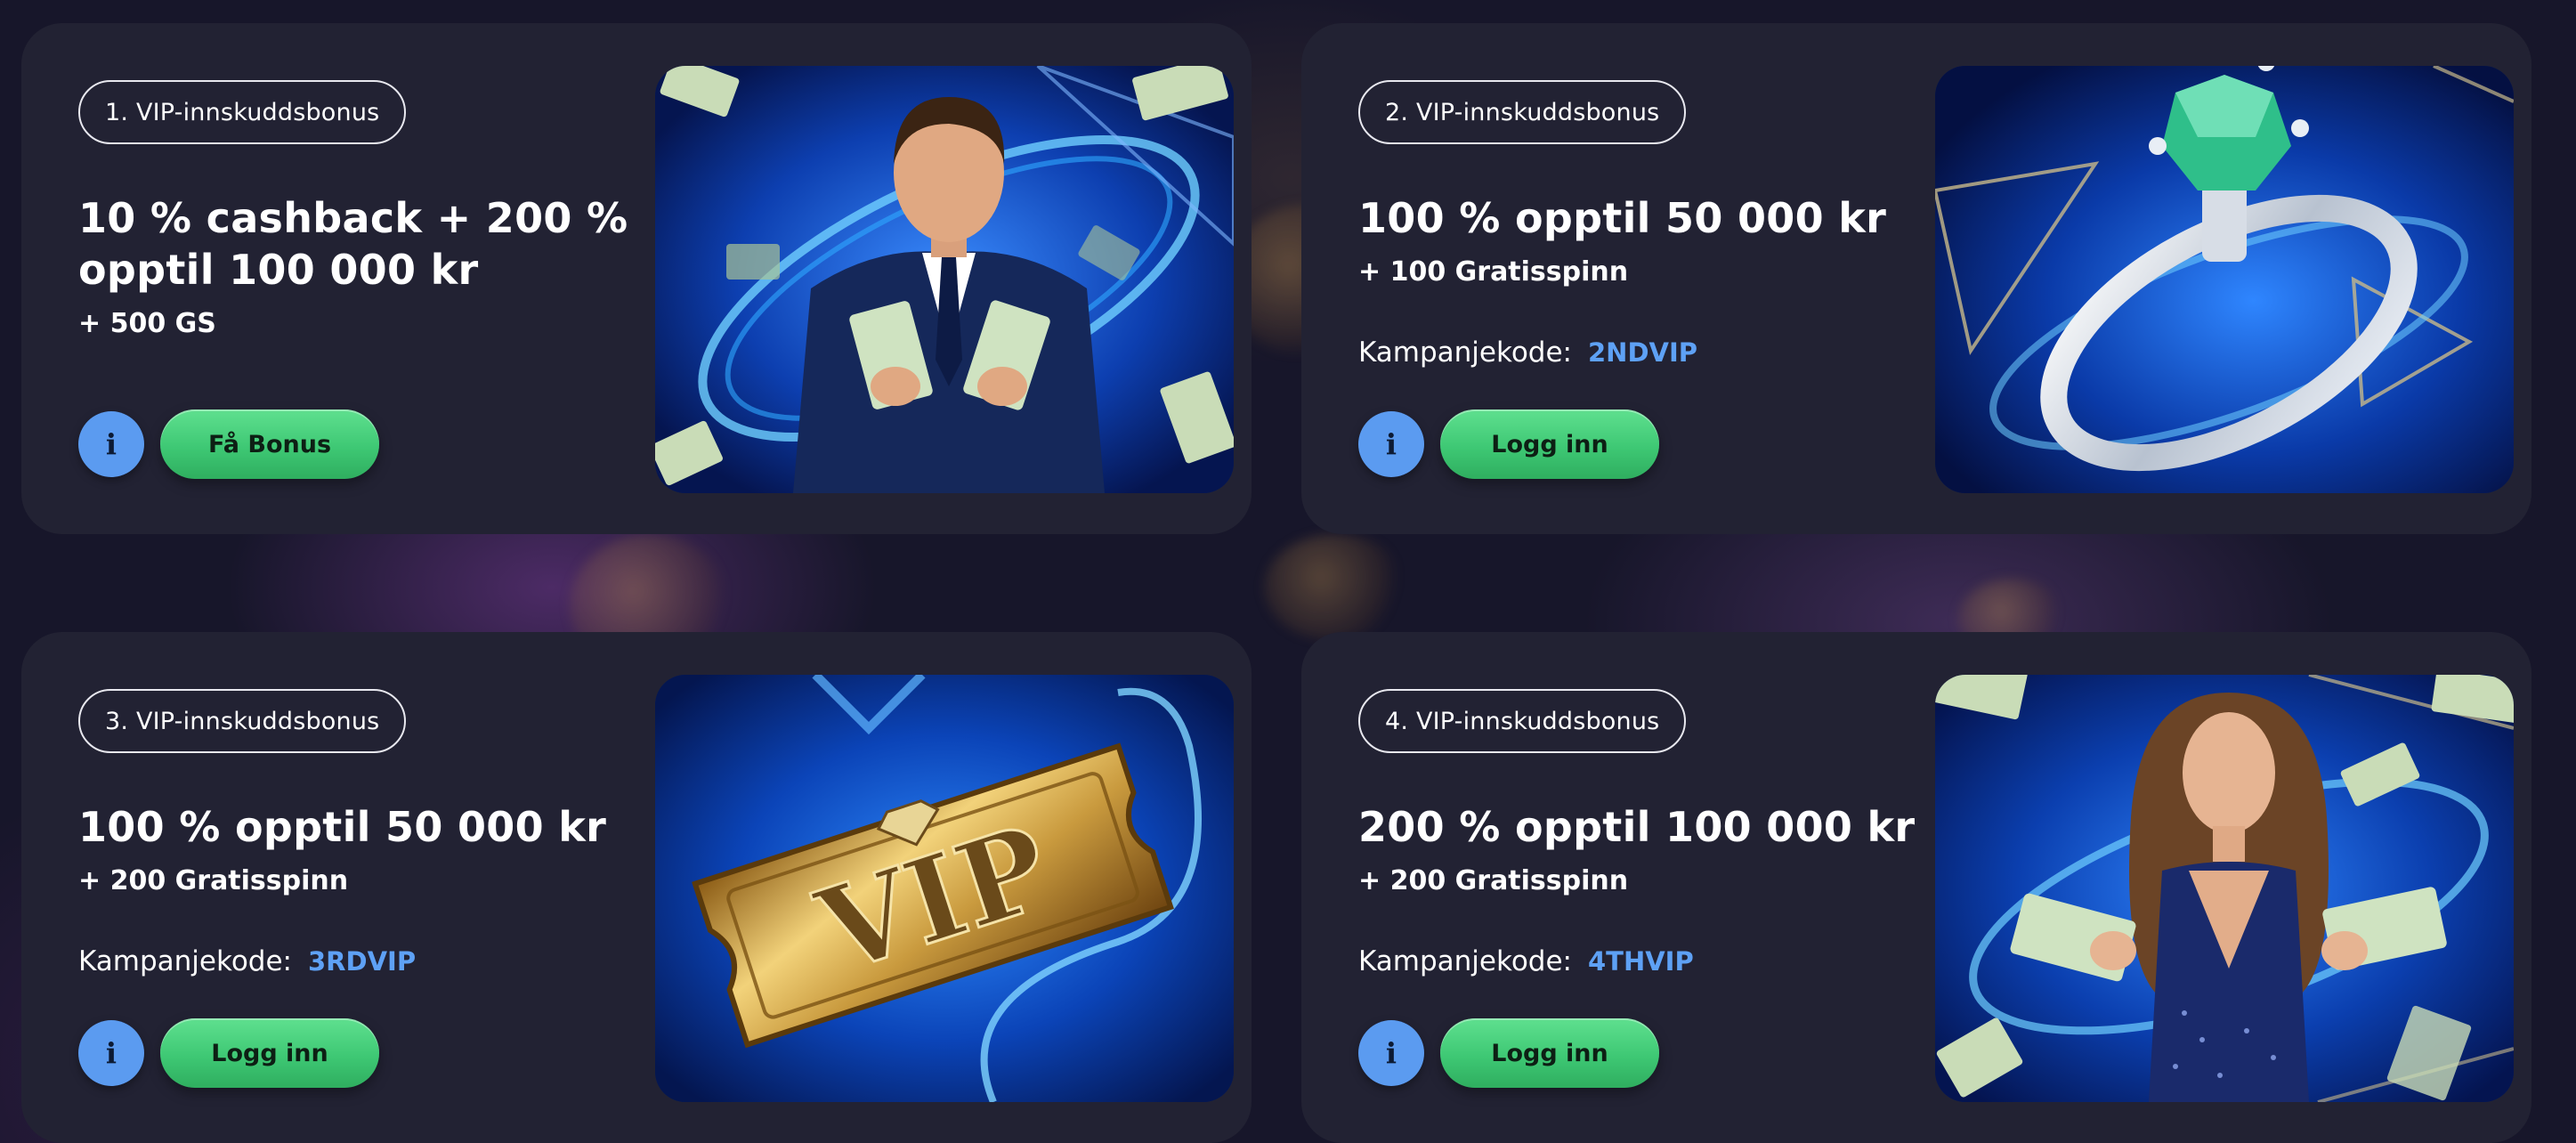  I want to click on bonus-badge: 3. VIP-innskuddsbonus, so click(243, 721).